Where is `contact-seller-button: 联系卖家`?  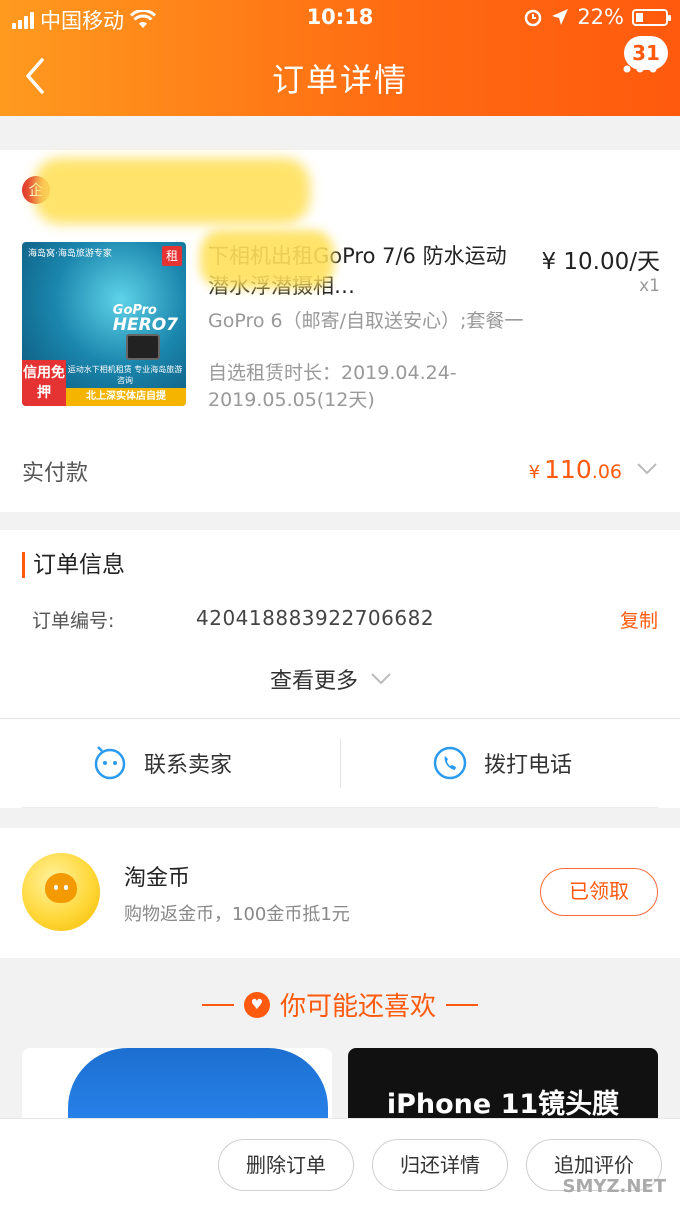 contact-seller-button: 联系卖家 is located at coordinates (162, 763).